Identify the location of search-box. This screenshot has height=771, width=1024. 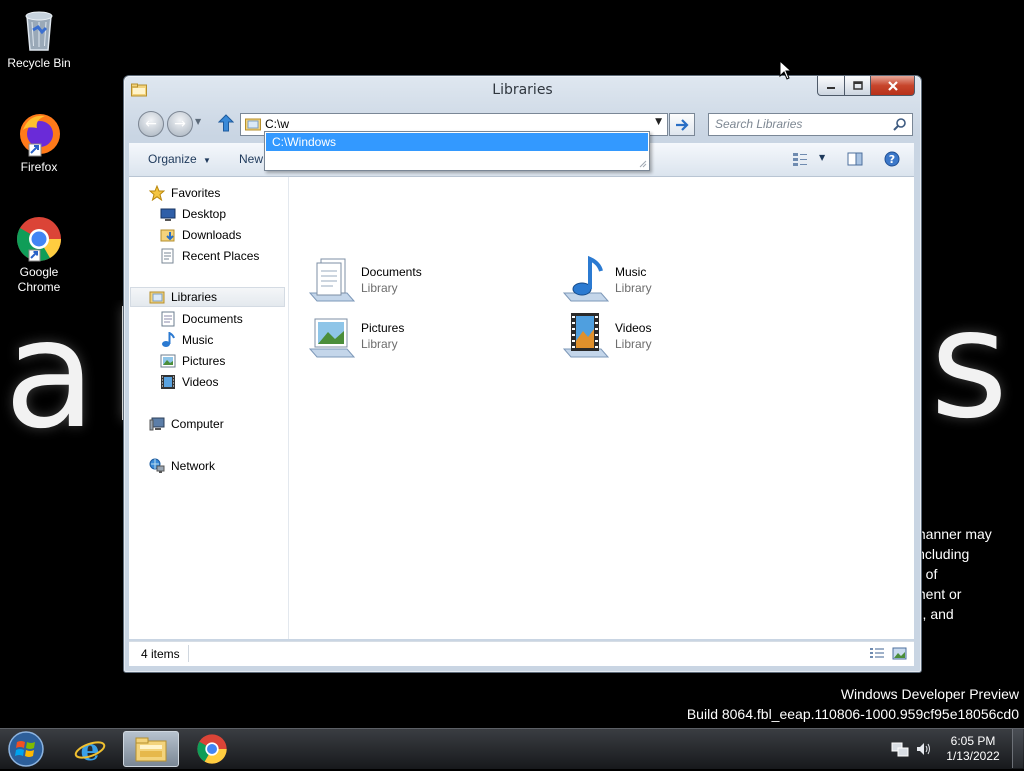
(810, 124).